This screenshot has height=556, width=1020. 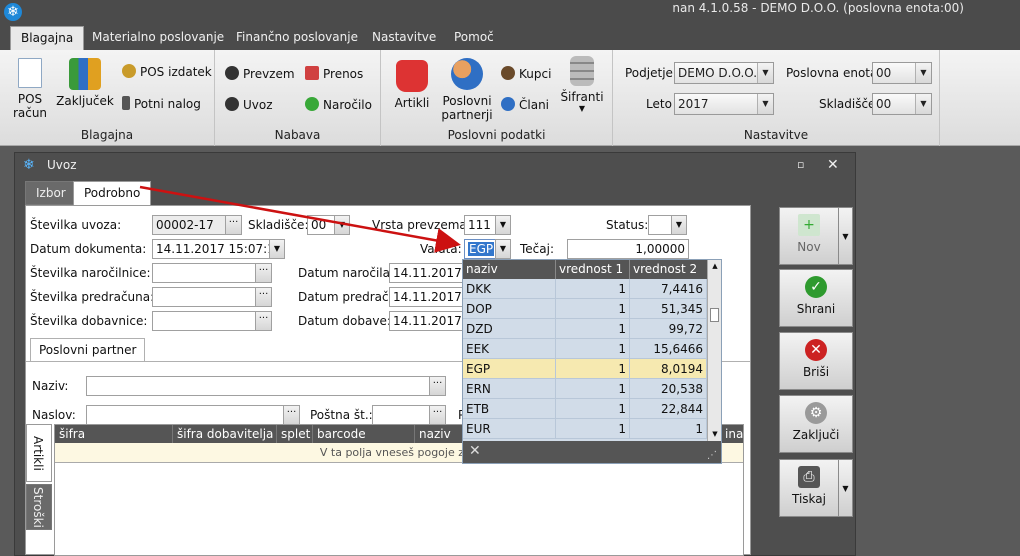 What do you see at coordinates (715, 434) in the screenshot?
I see `scroll-down-icon: ▼` at bounding box center [715, 434].